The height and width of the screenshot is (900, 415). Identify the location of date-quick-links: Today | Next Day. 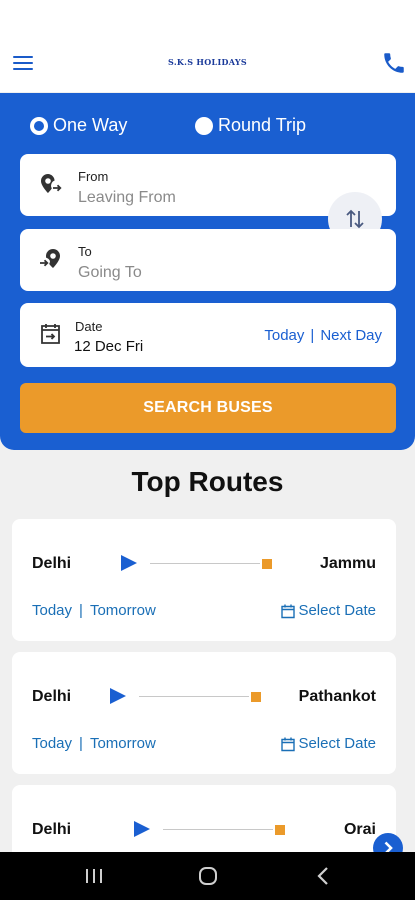
(323, 335).